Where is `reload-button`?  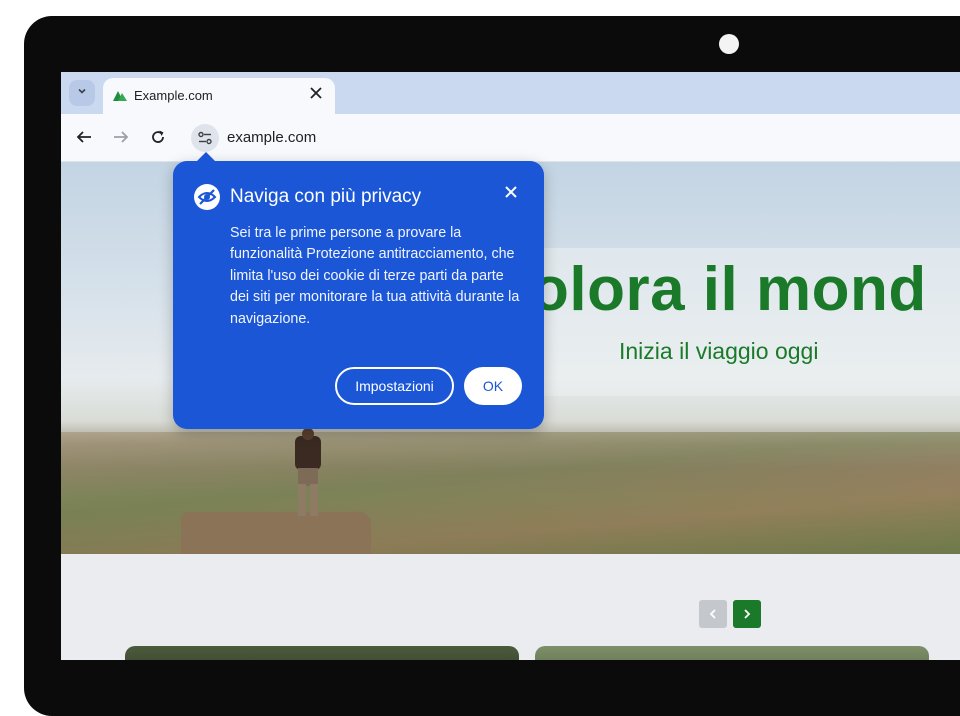 reload-button is located at coordinates (158, 137).